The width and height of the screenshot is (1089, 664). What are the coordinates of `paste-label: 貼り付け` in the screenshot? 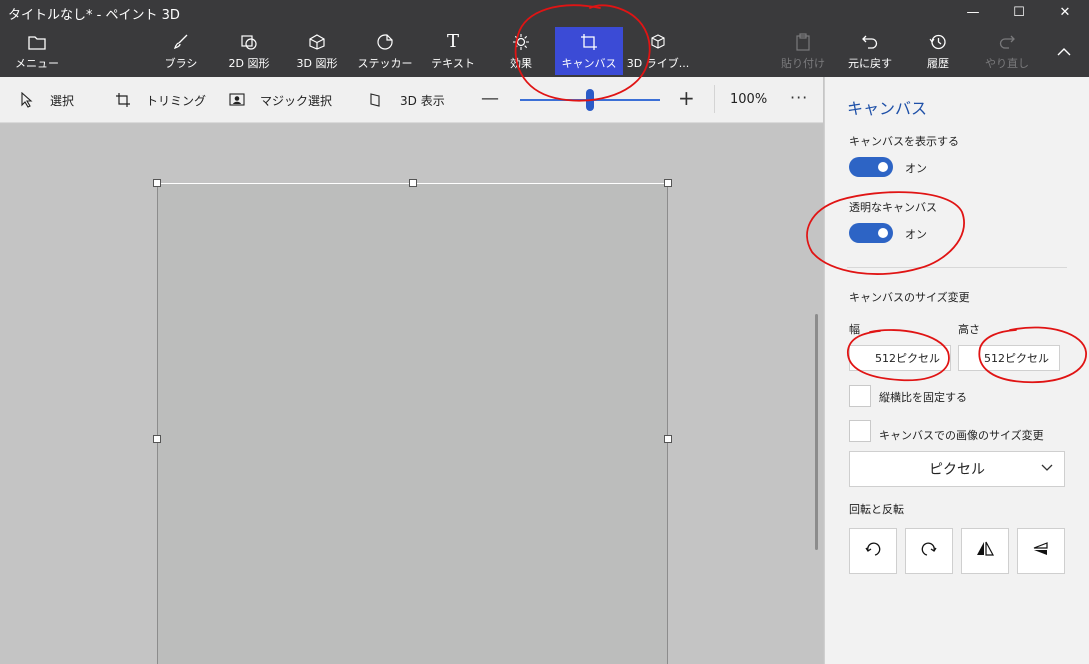 It's located at (803, 63).